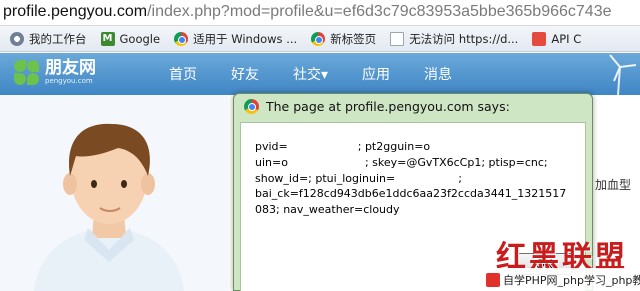  I want to click on main-nav: 首页 好友 社交▾ 应用 消息, so click(310, 74).